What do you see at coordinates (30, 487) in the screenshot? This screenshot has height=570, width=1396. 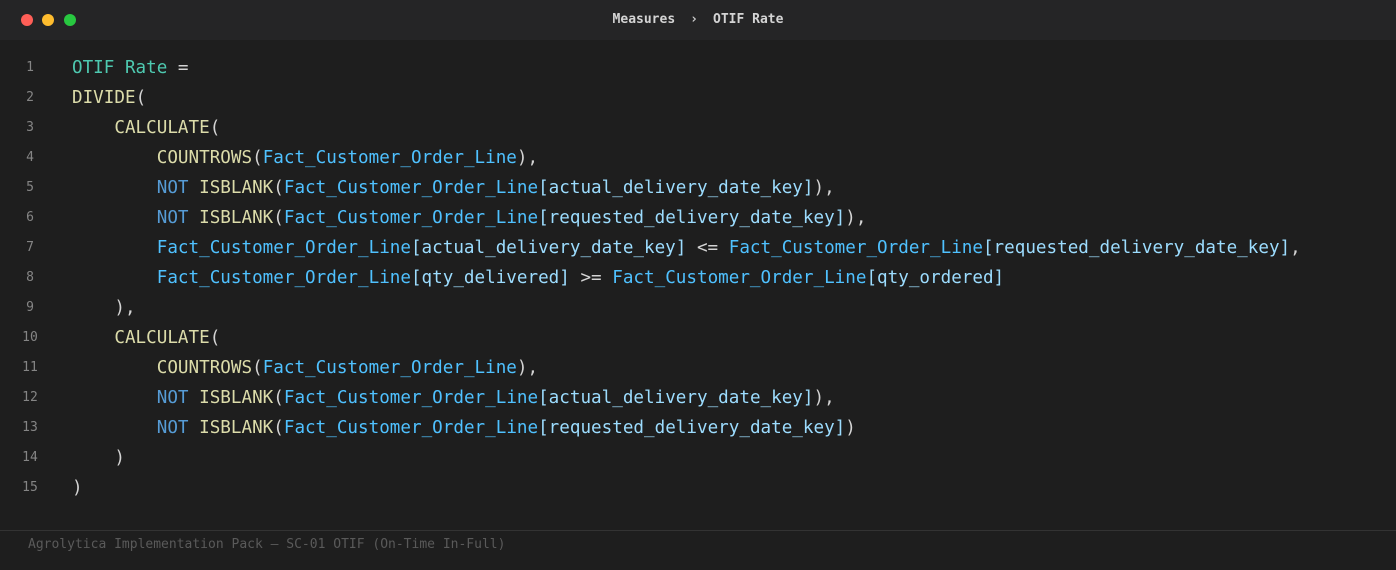 I see `line-number: 15` at bounding box center [30, 487].